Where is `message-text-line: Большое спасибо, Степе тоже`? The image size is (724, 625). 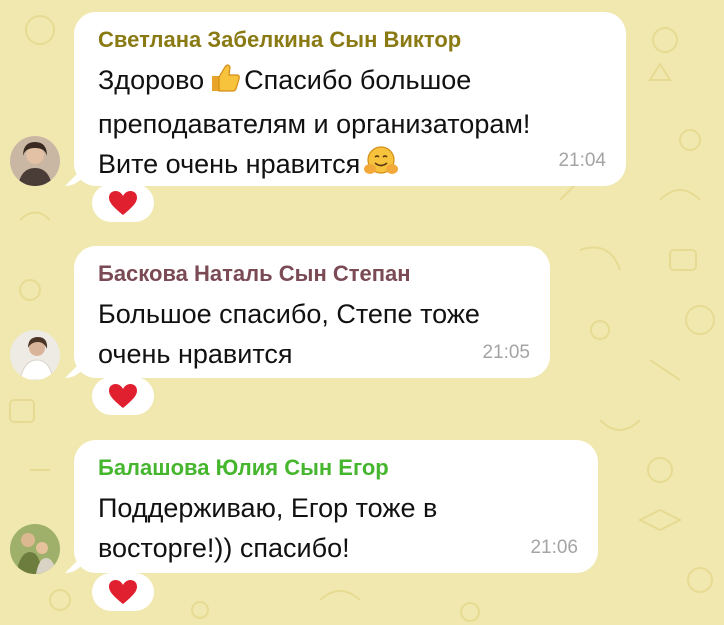 message-text-line: Большое спасибо, Степе тоже is located at coordinates (289, 314).